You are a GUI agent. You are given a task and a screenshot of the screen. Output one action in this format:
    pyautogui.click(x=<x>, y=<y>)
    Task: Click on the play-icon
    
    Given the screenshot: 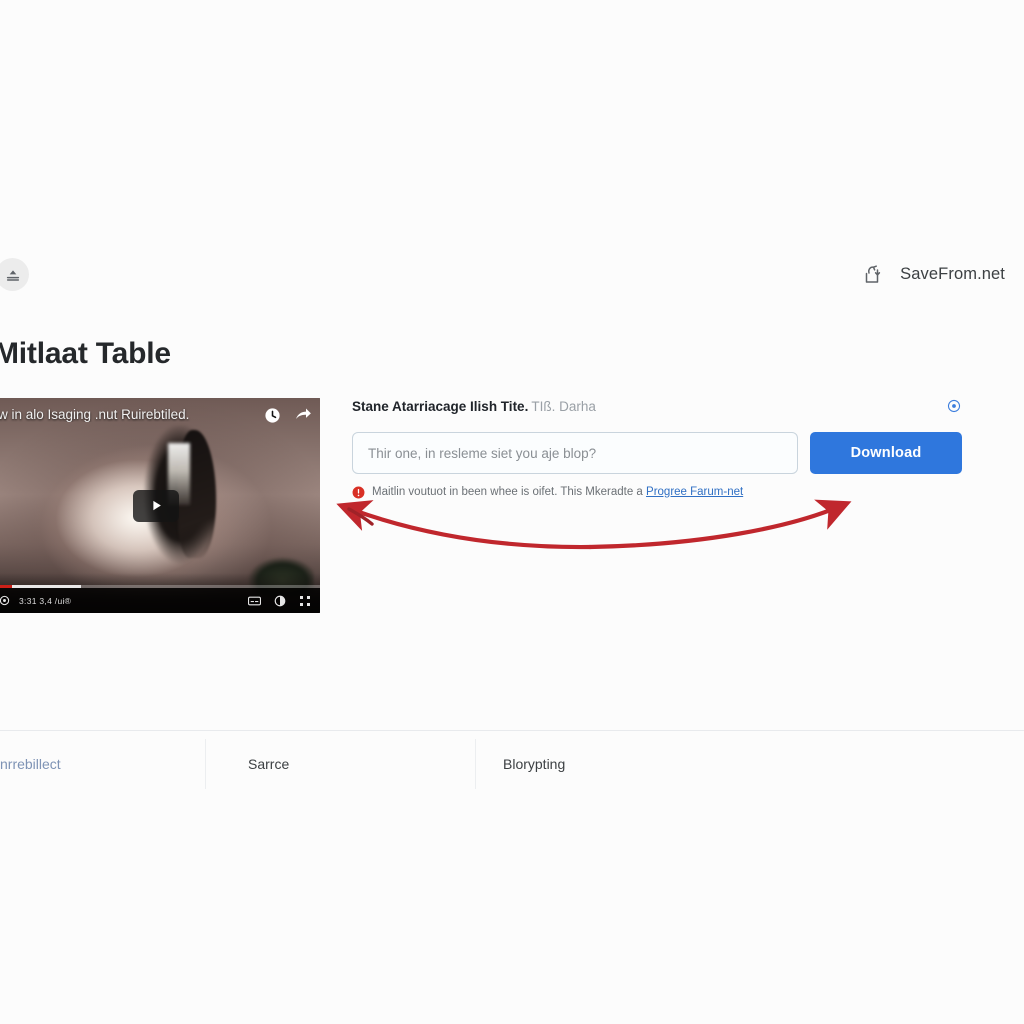 What is the action you would take?
    pyautogui.click(x=156, y=505)
    